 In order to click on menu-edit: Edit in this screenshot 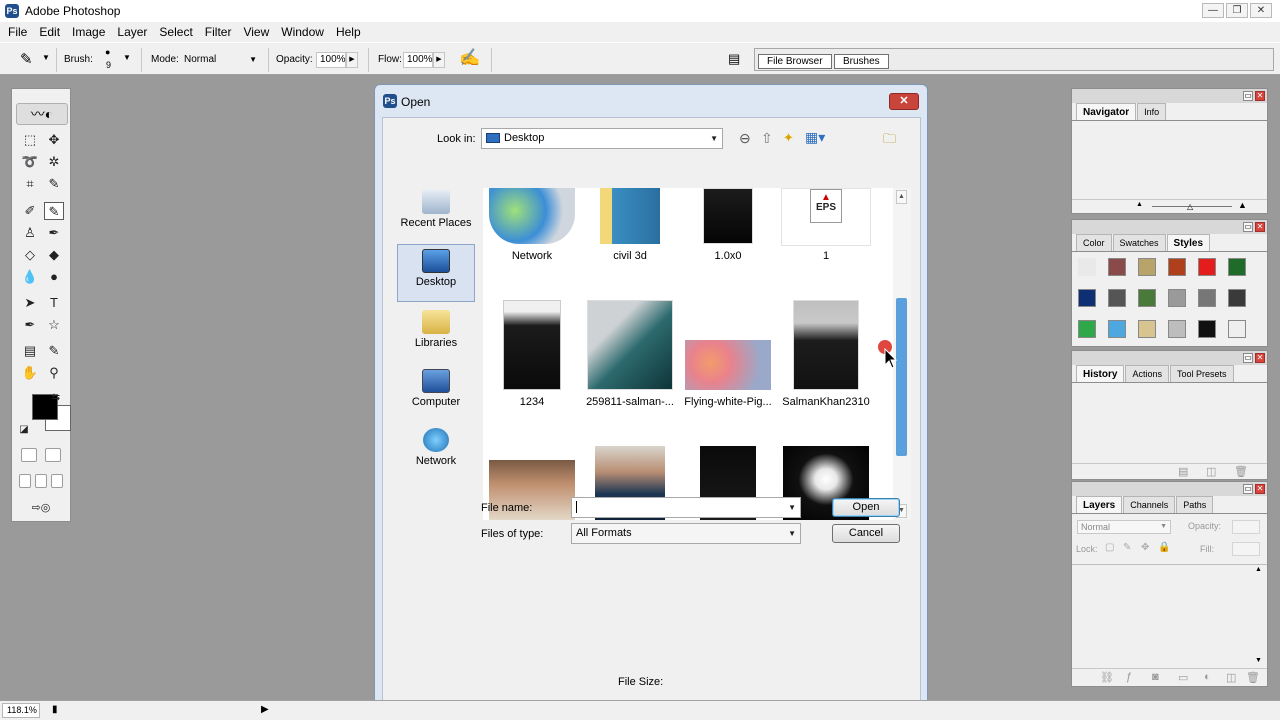, I will do `click(49, 32)`.